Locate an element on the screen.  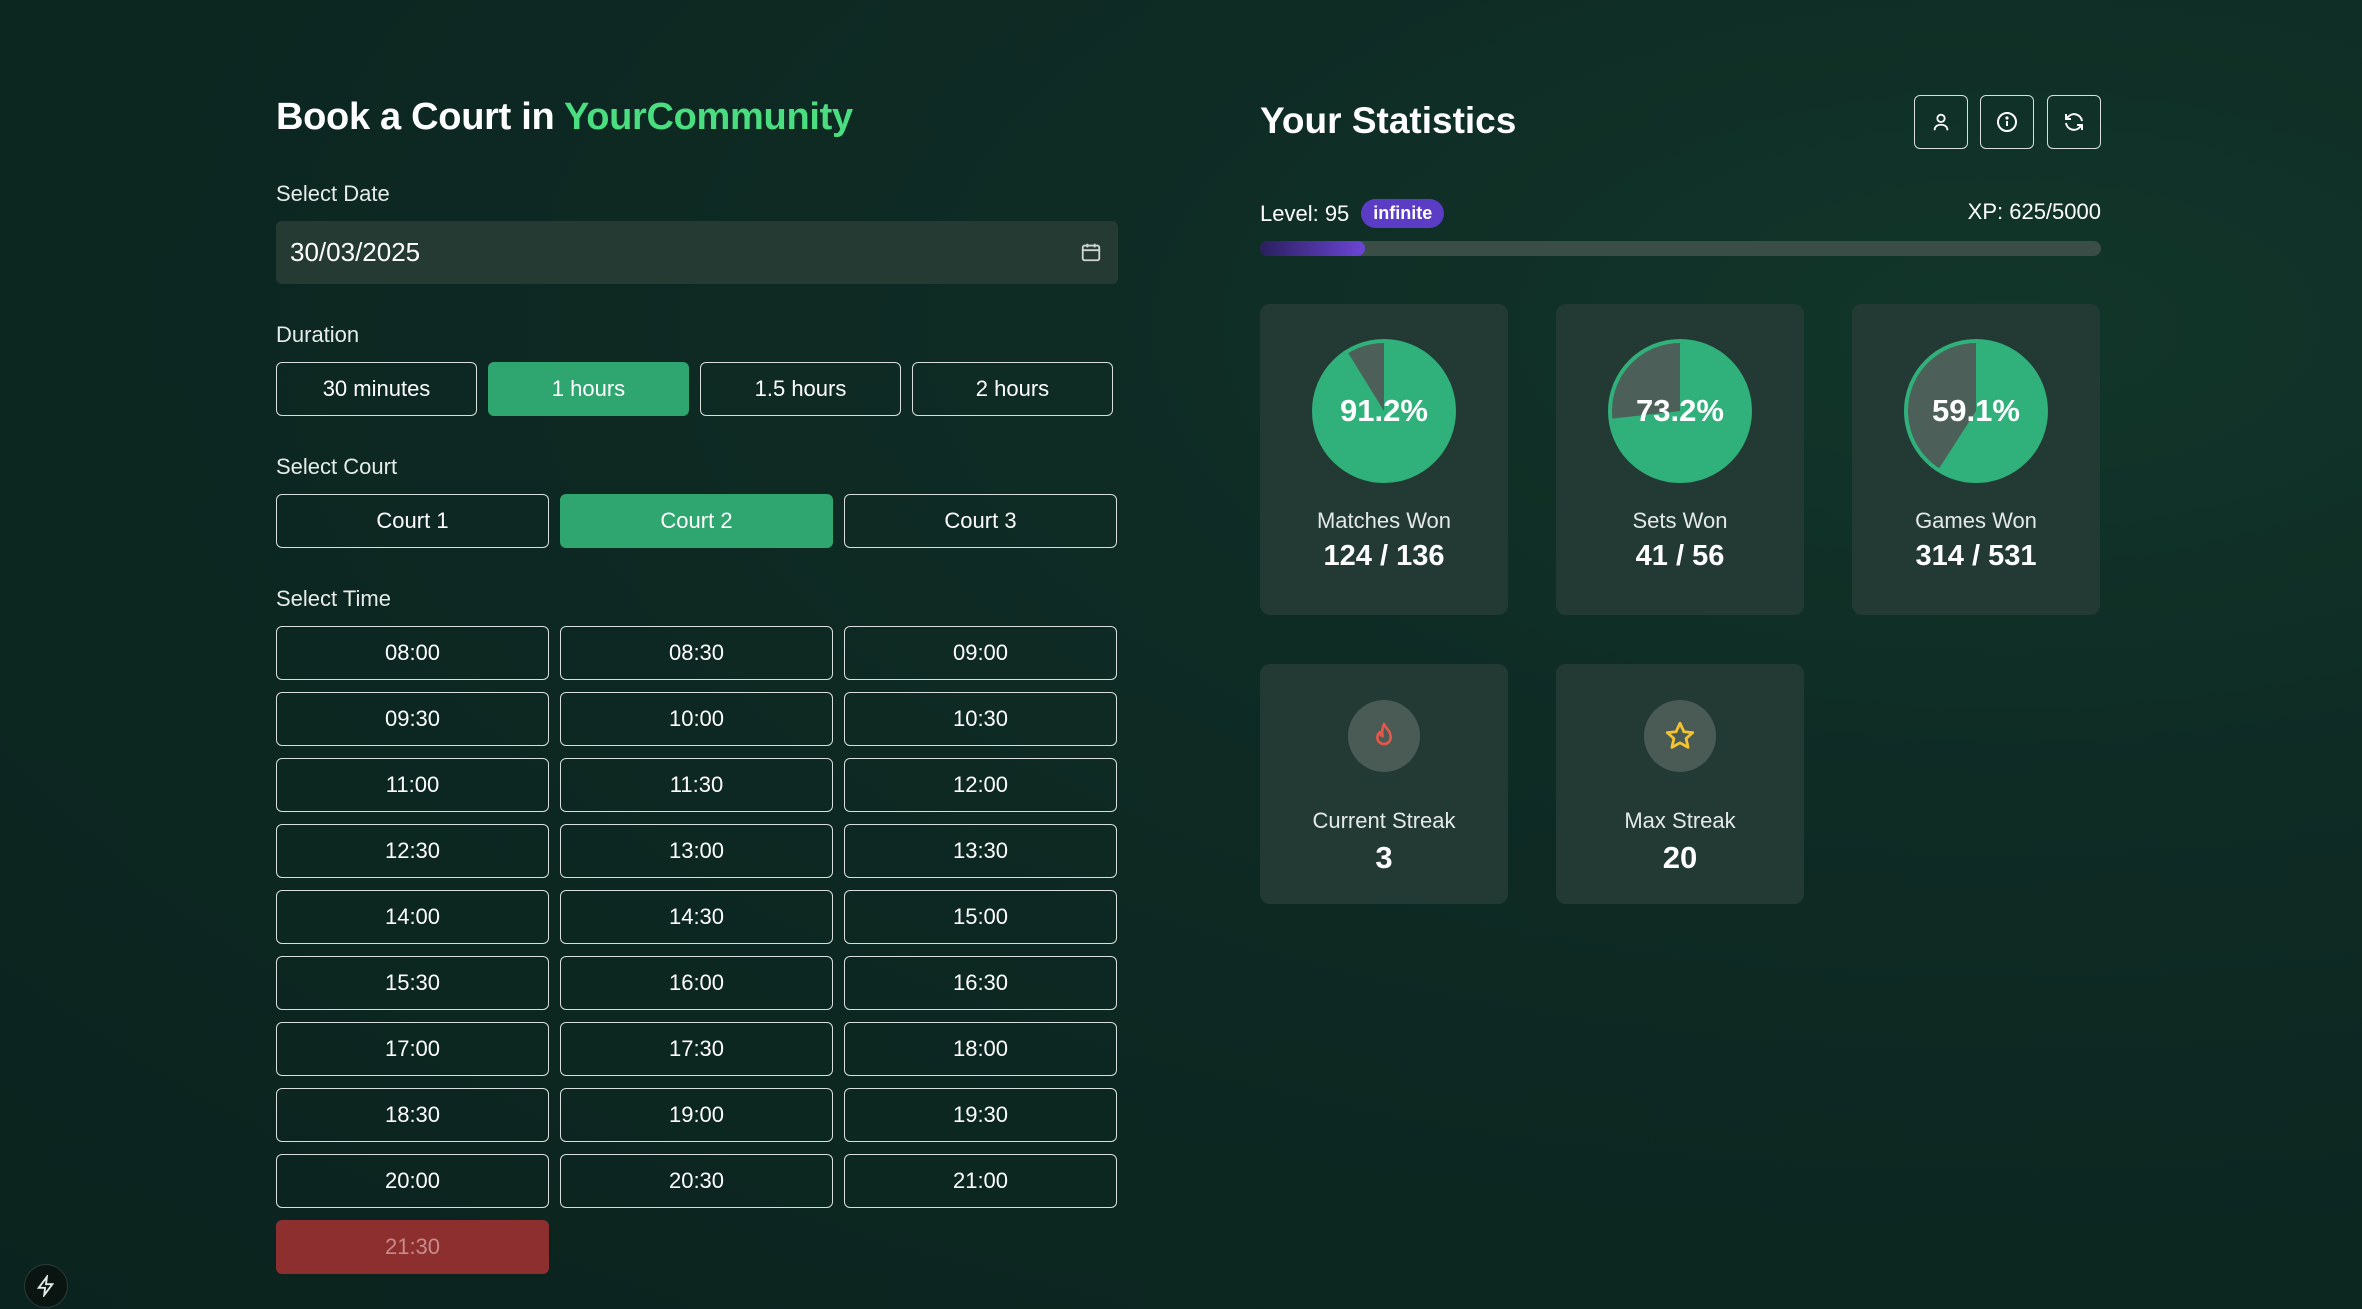
refresh-icon is located at coordinates (2074, 122).